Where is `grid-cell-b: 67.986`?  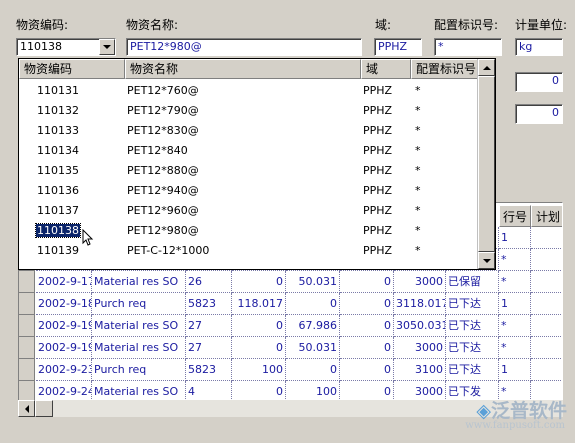
grid-cell-b: 67.986 is located at coordinates (313, 326).